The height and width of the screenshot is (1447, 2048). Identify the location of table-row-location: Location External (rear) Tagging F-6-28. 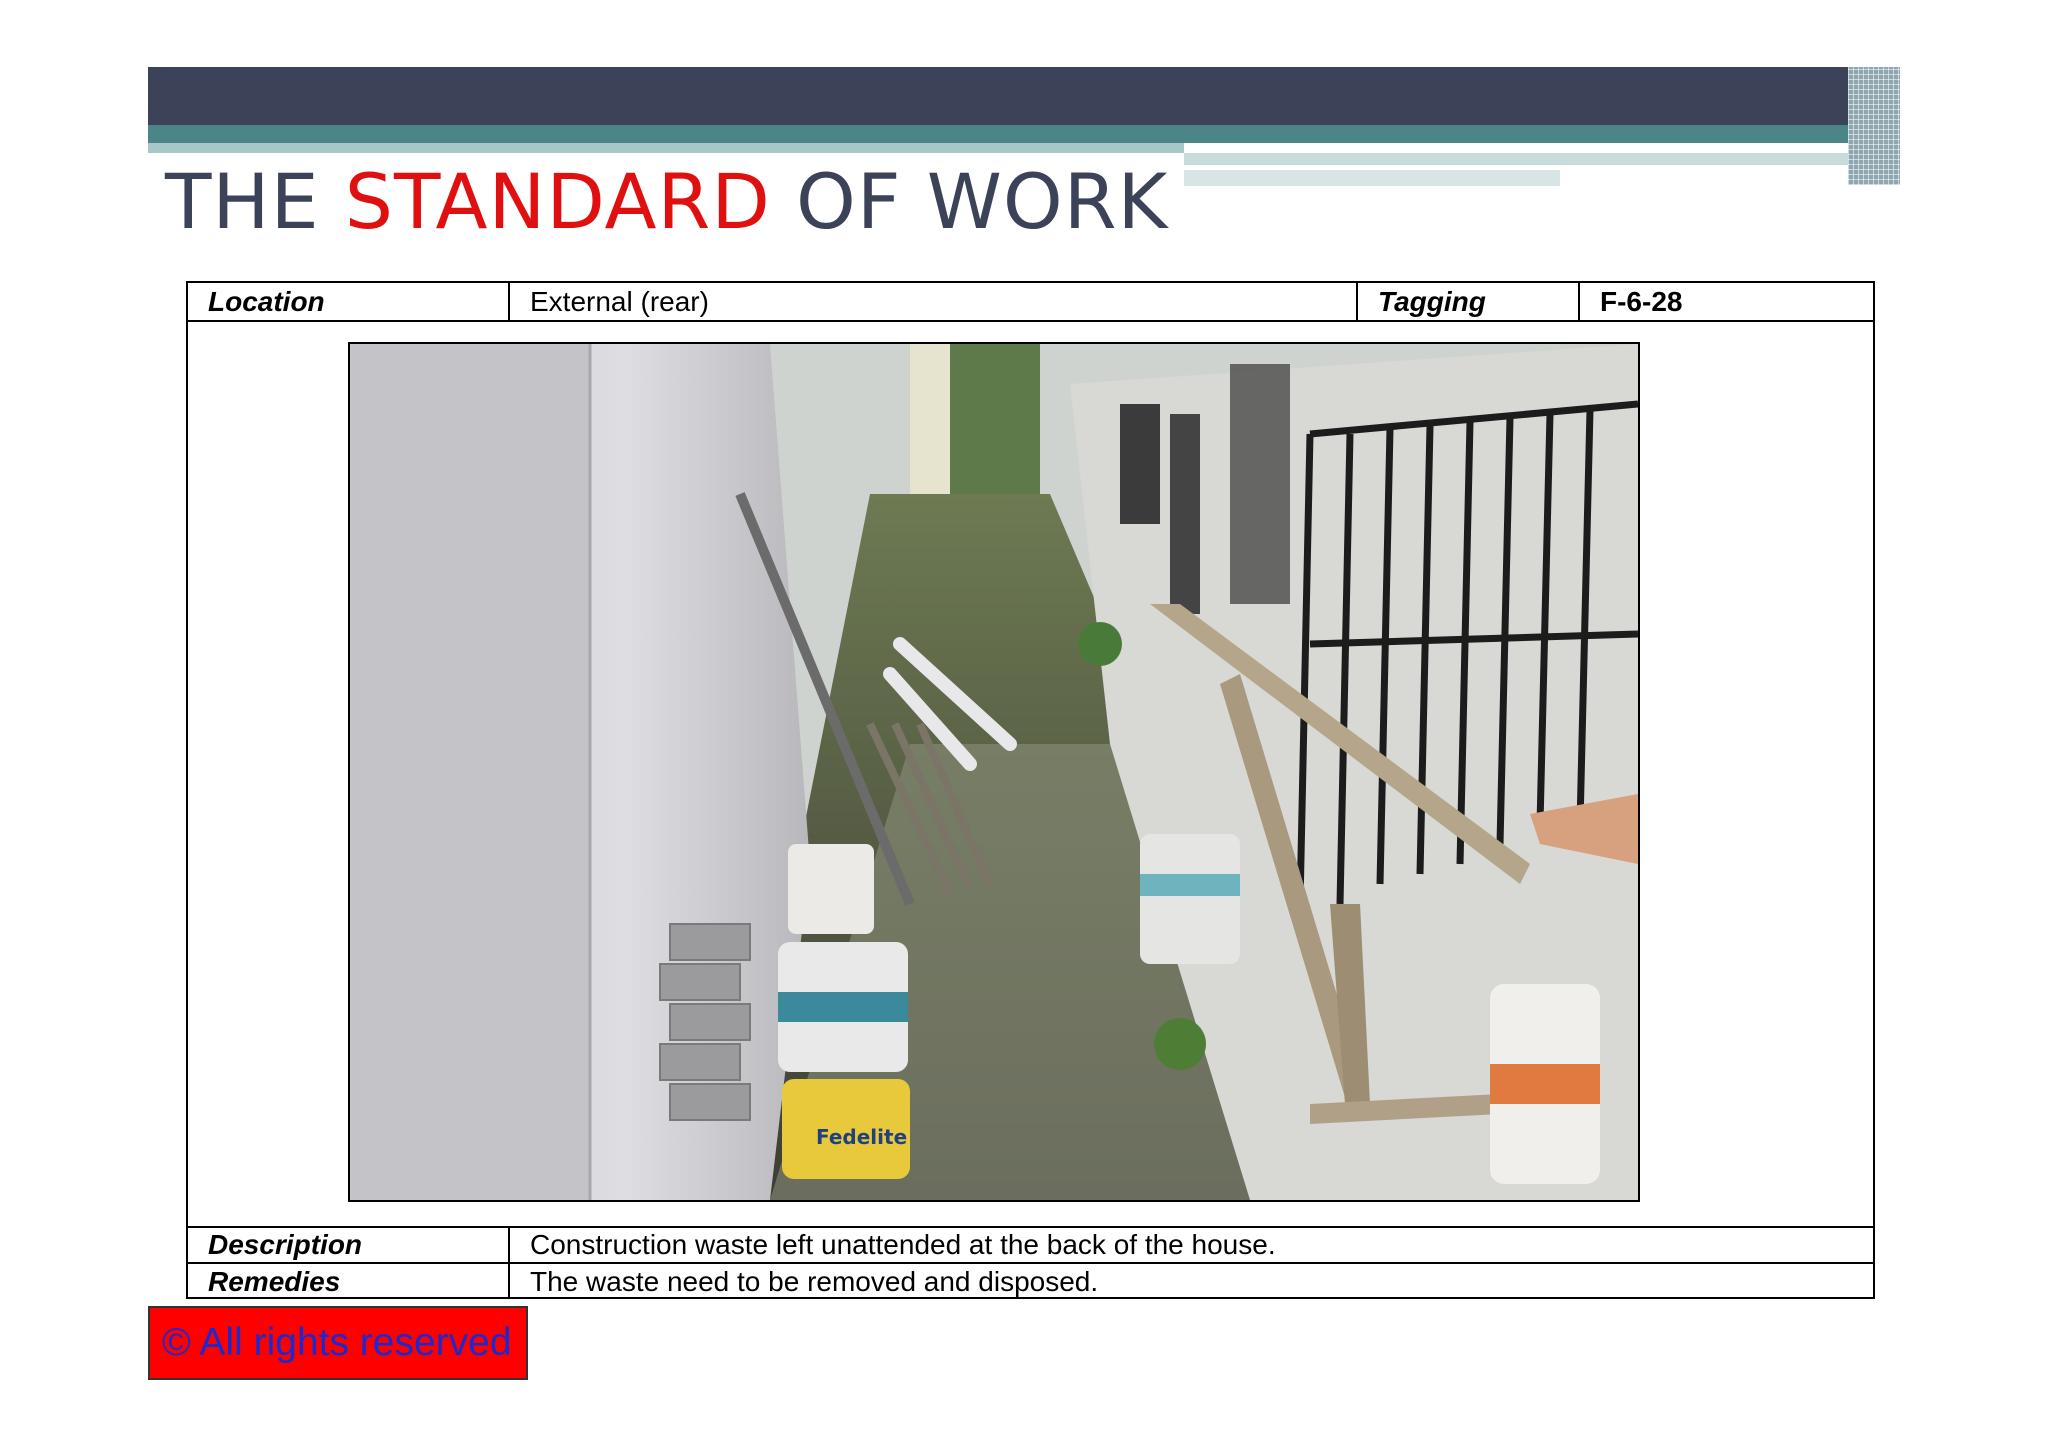
(1030, 302).